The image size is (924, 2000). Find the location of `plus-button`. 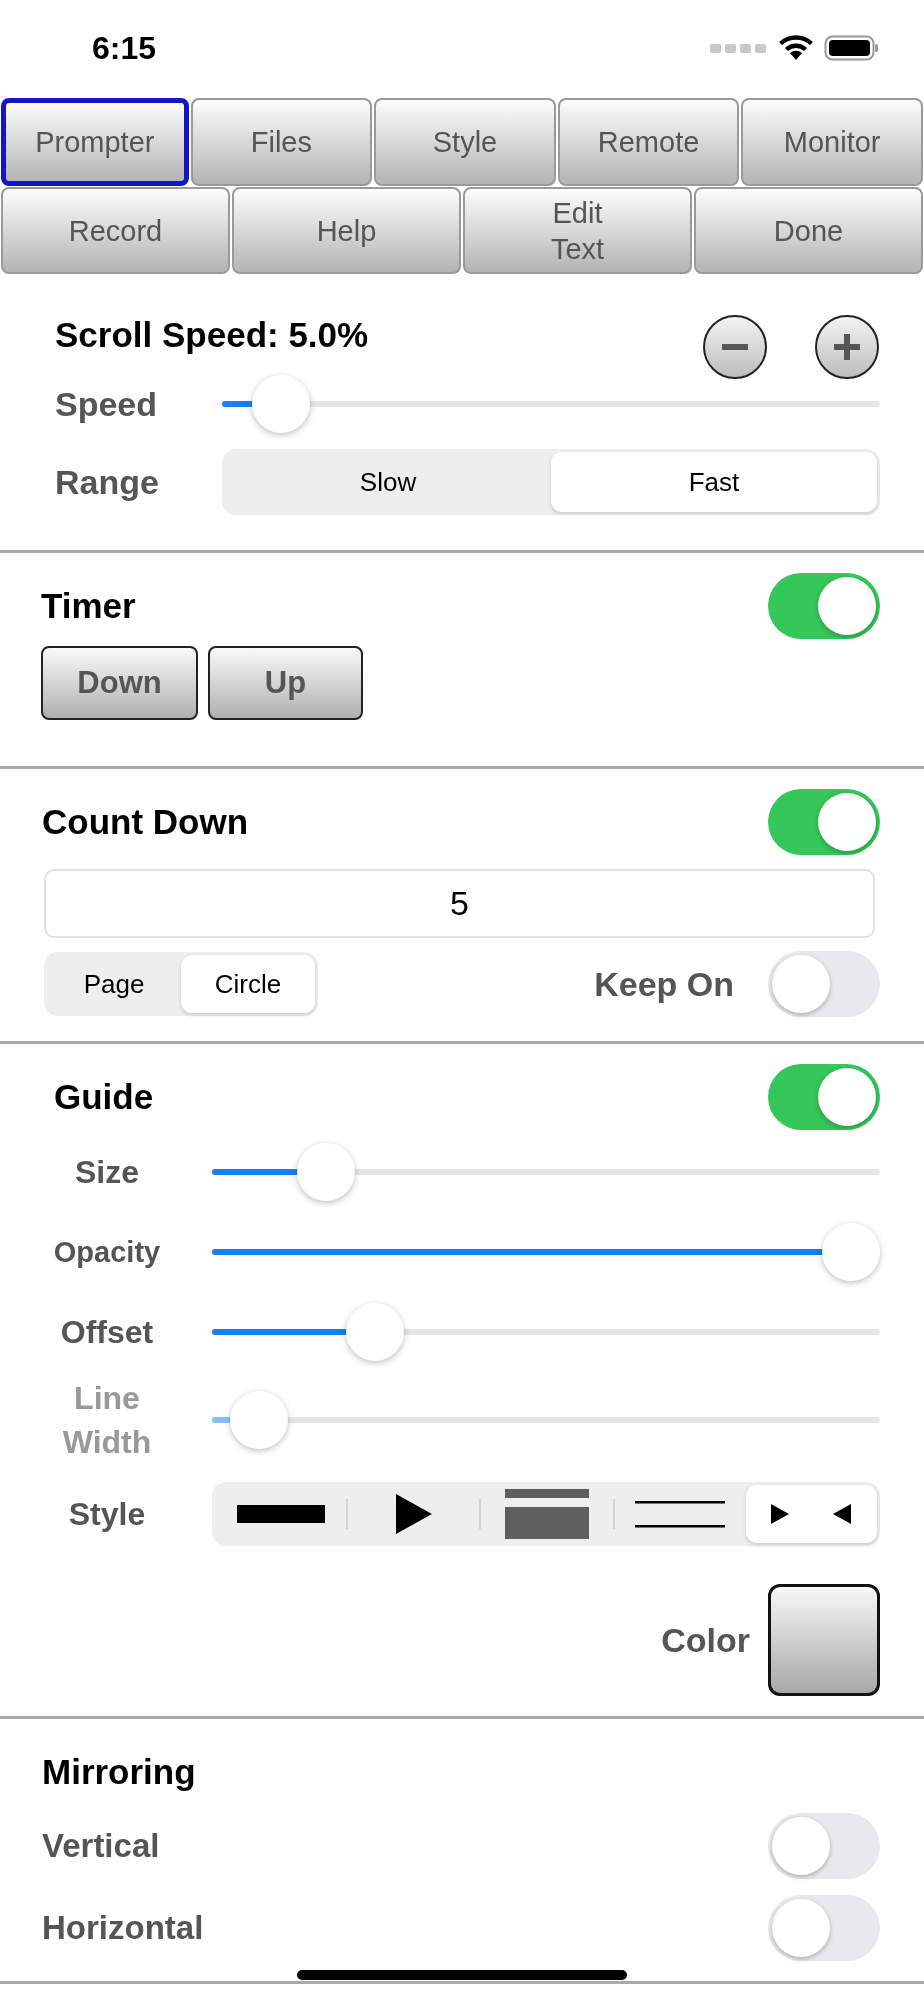

plus-button is located at coordinates (847, 347).